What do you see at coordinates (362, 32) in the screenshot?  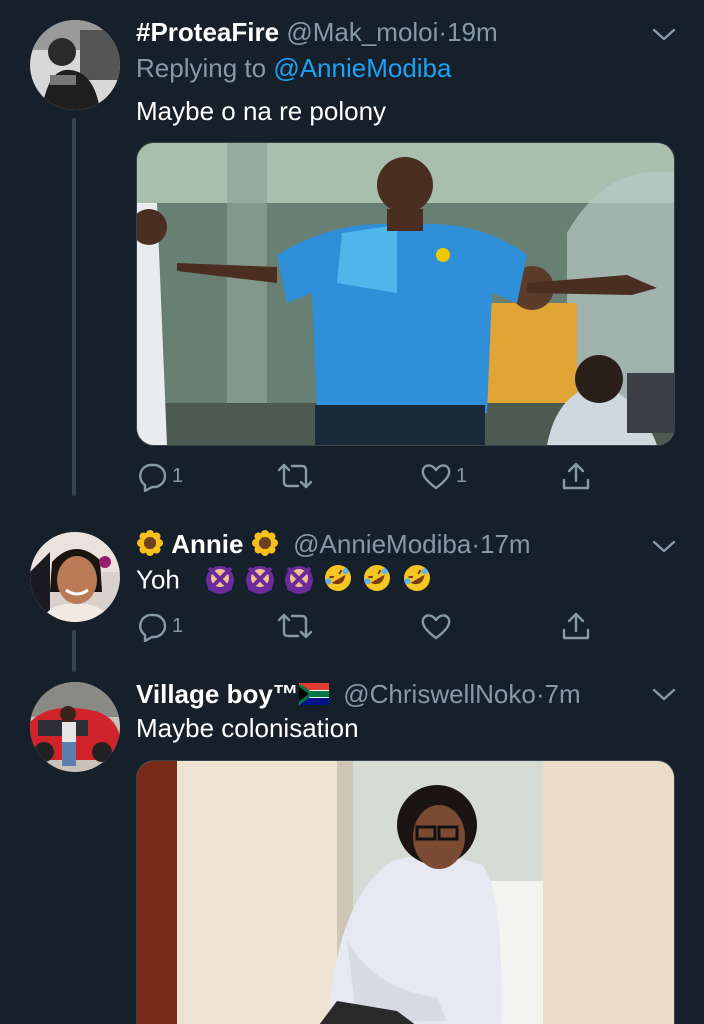 I see `user-handle: @Mak_moloi` at bounding box center [362, 32].